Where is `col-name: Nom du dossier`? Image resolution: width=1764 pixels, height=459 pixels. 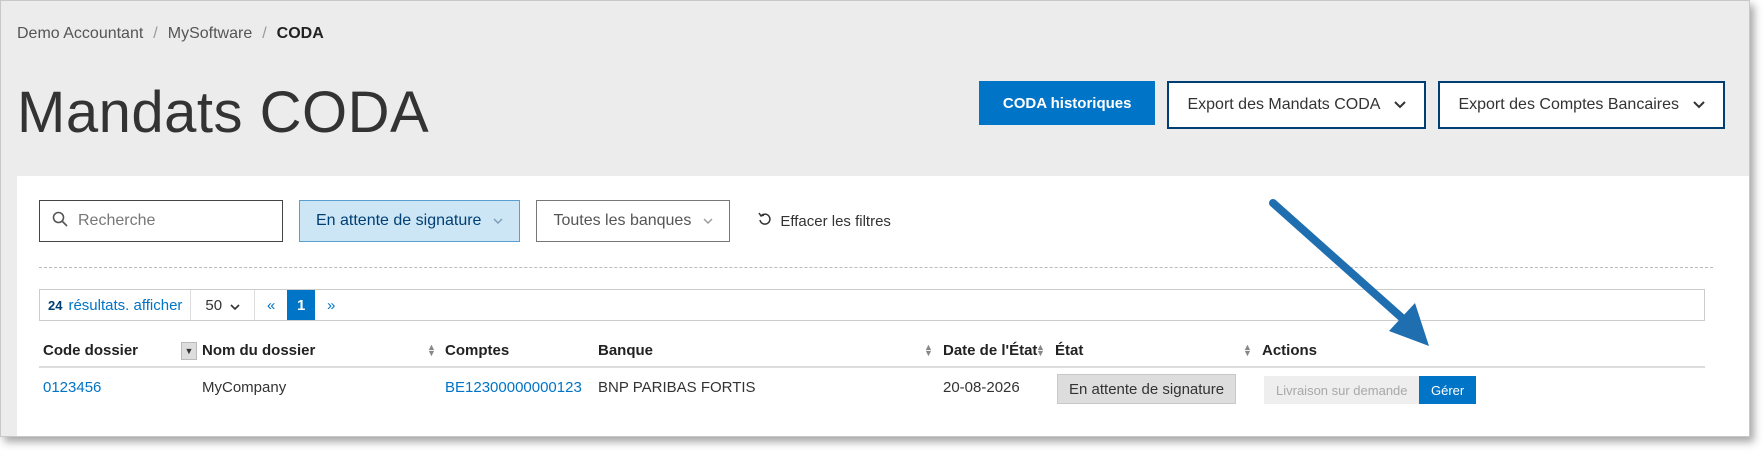
col-name: Nom du dossier is located at coordinates (258, 350).